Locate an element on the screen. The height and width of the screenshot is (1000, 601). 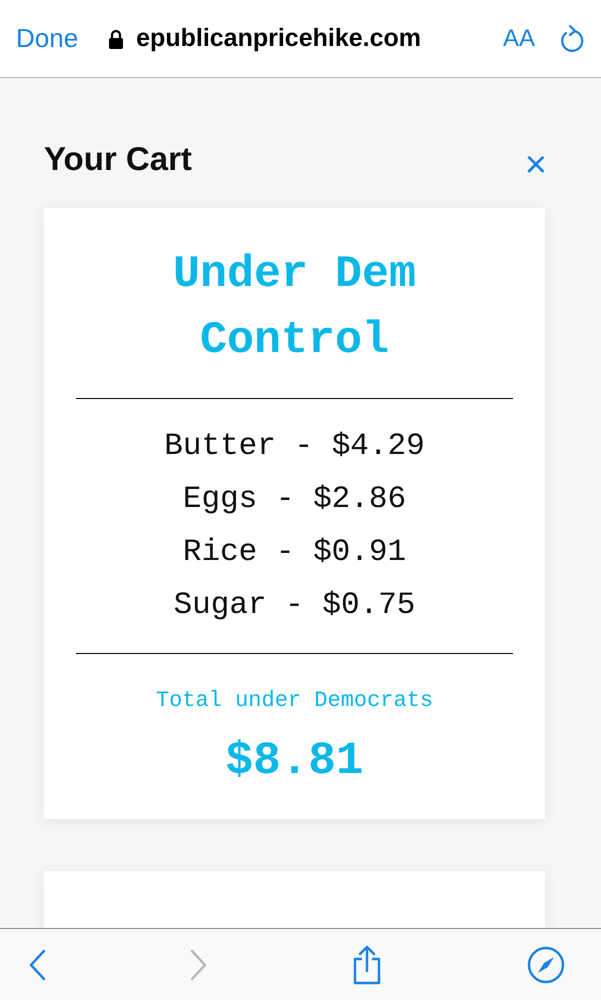
done-button: Done is located at coordinates (47, 38).